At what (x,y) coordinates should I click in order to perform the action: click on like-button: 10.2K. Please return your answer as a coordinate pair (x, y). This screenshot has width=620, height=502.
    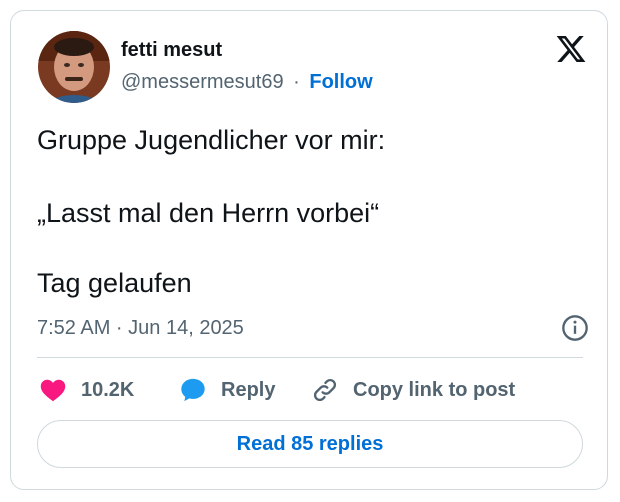
    Looking at the image, I should click on (86, 390).